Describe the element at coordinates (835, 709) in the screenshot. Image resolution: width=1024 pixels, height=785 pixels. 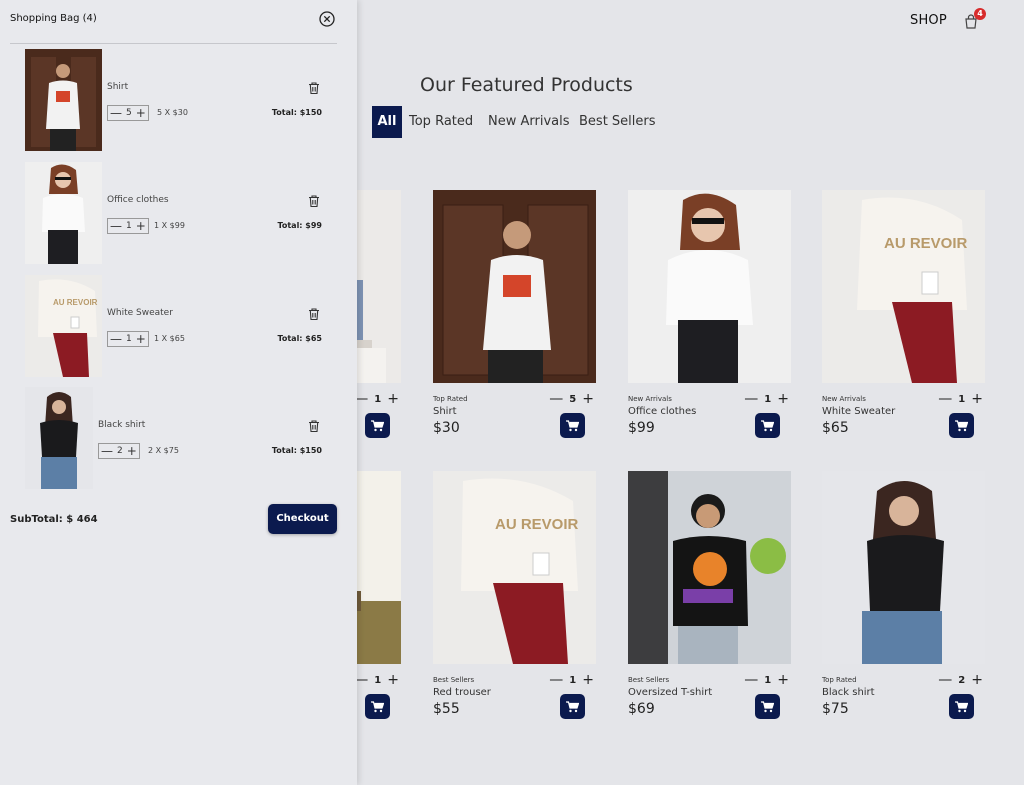
I see `product-price: $75` at that location.